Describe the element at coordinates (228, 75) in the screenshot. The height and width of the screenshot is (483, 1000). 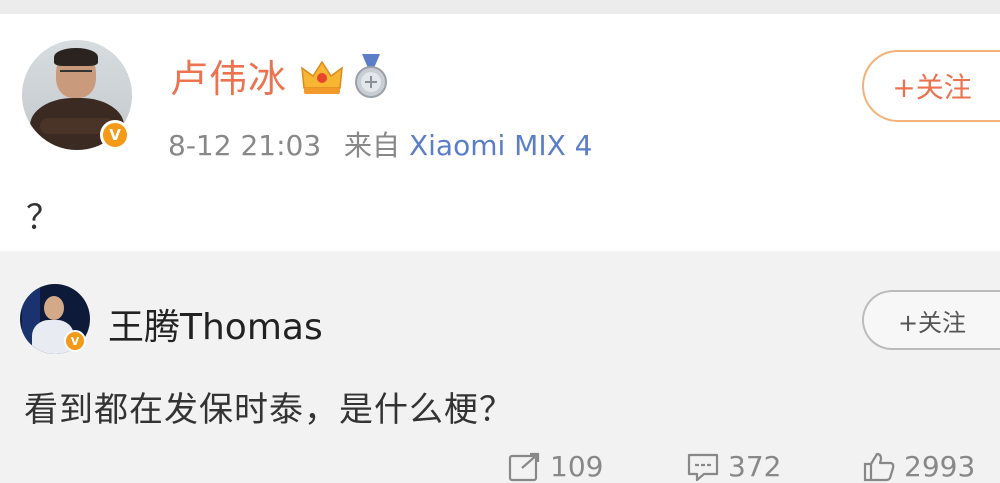
I see `post-author-name: 卢伟冰` at that location.